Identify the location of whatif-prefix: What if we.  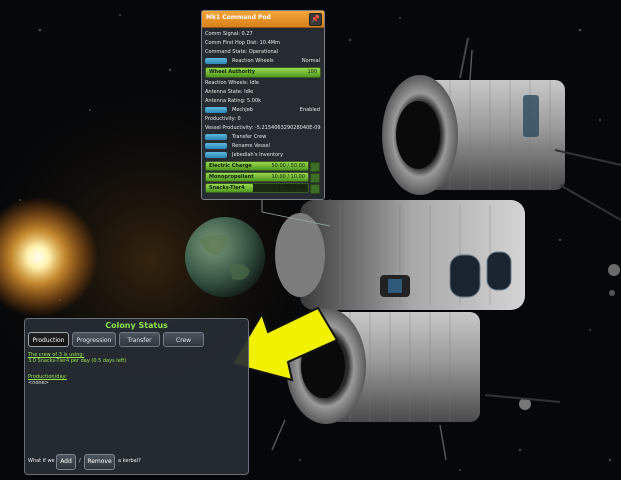
(41, 461).